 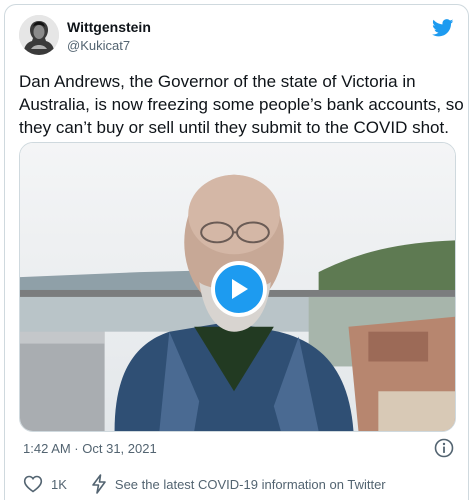 What do you see at coordinates (59, 484) in the screenshot?
I see `like-count: 1K` at bounding box center [59, 484].